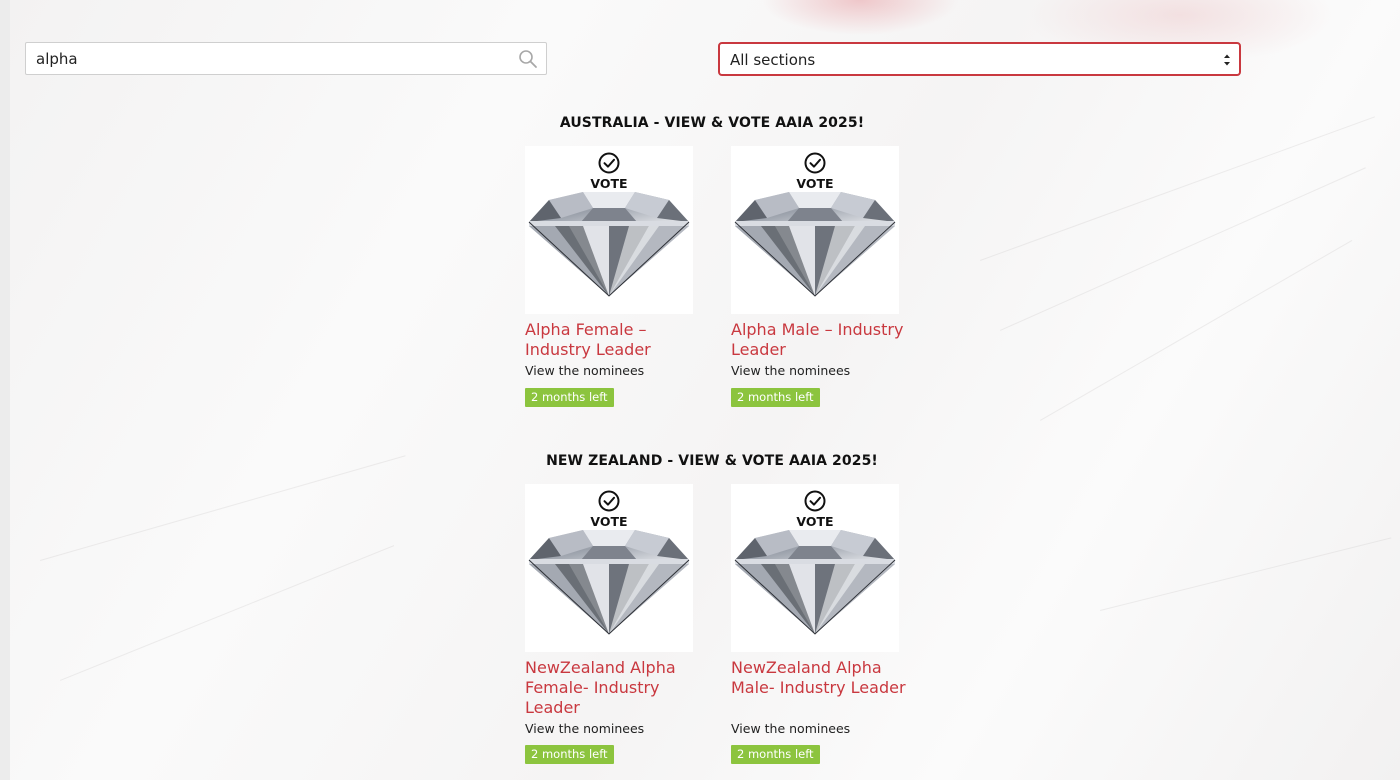  What do you see at coordinates (617, 340) in the screenshot?
I see `award-title-link: Alpha Female – Industry Leader` at bounding box center [617, 340].